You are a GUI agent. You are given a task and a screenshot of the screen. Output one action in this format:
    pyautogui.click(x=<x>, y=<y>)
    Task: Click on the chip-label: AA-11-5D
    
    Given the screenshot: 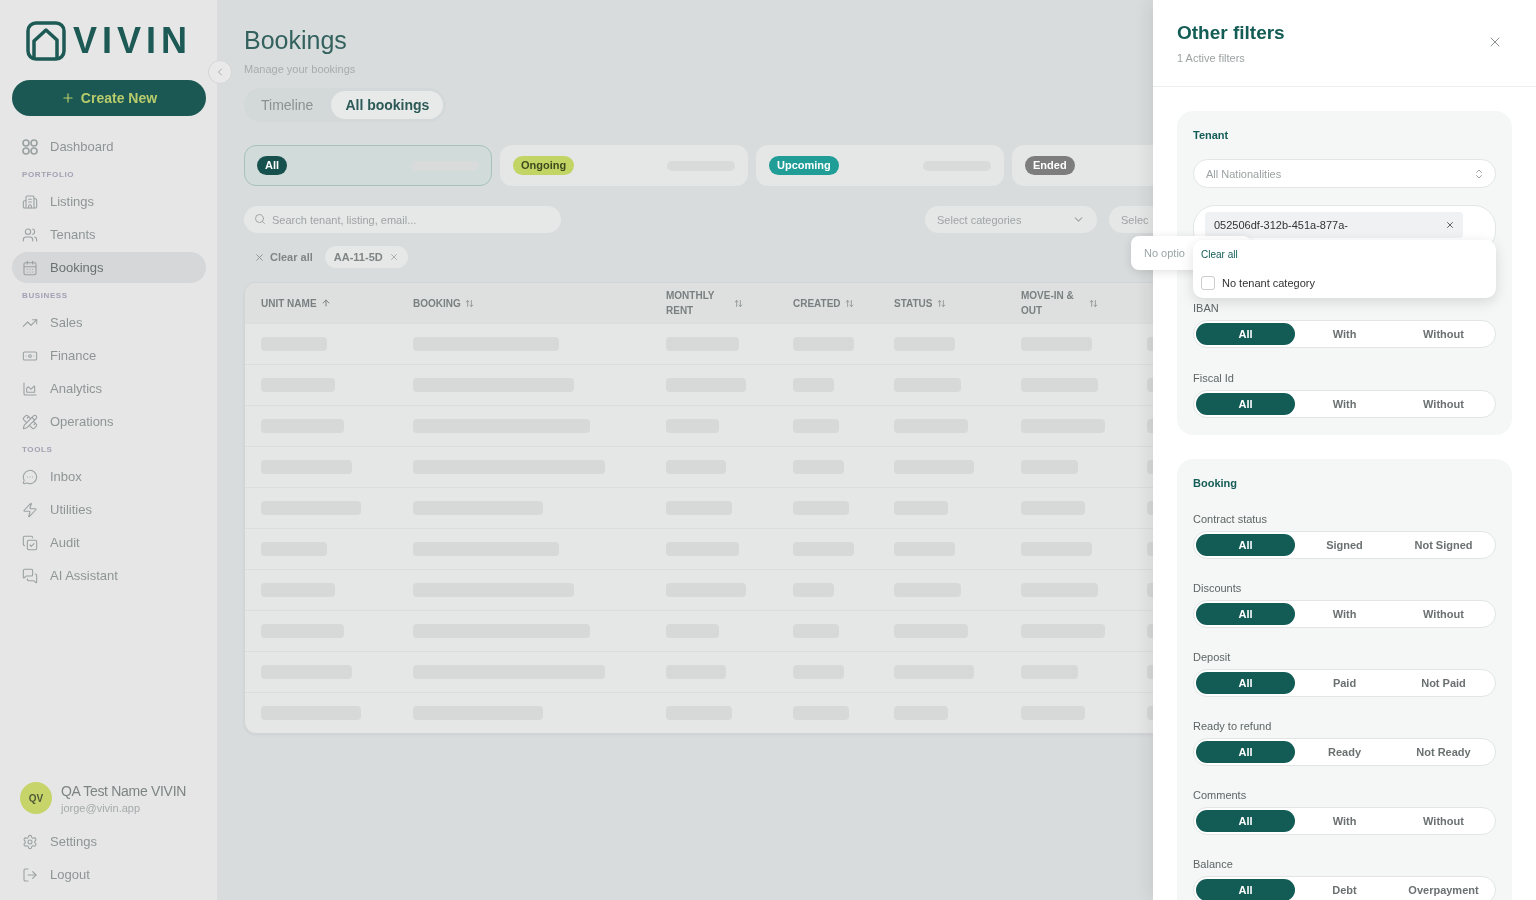 What is the action you would take?
    pyautogui.click(x=358, y=257)
    